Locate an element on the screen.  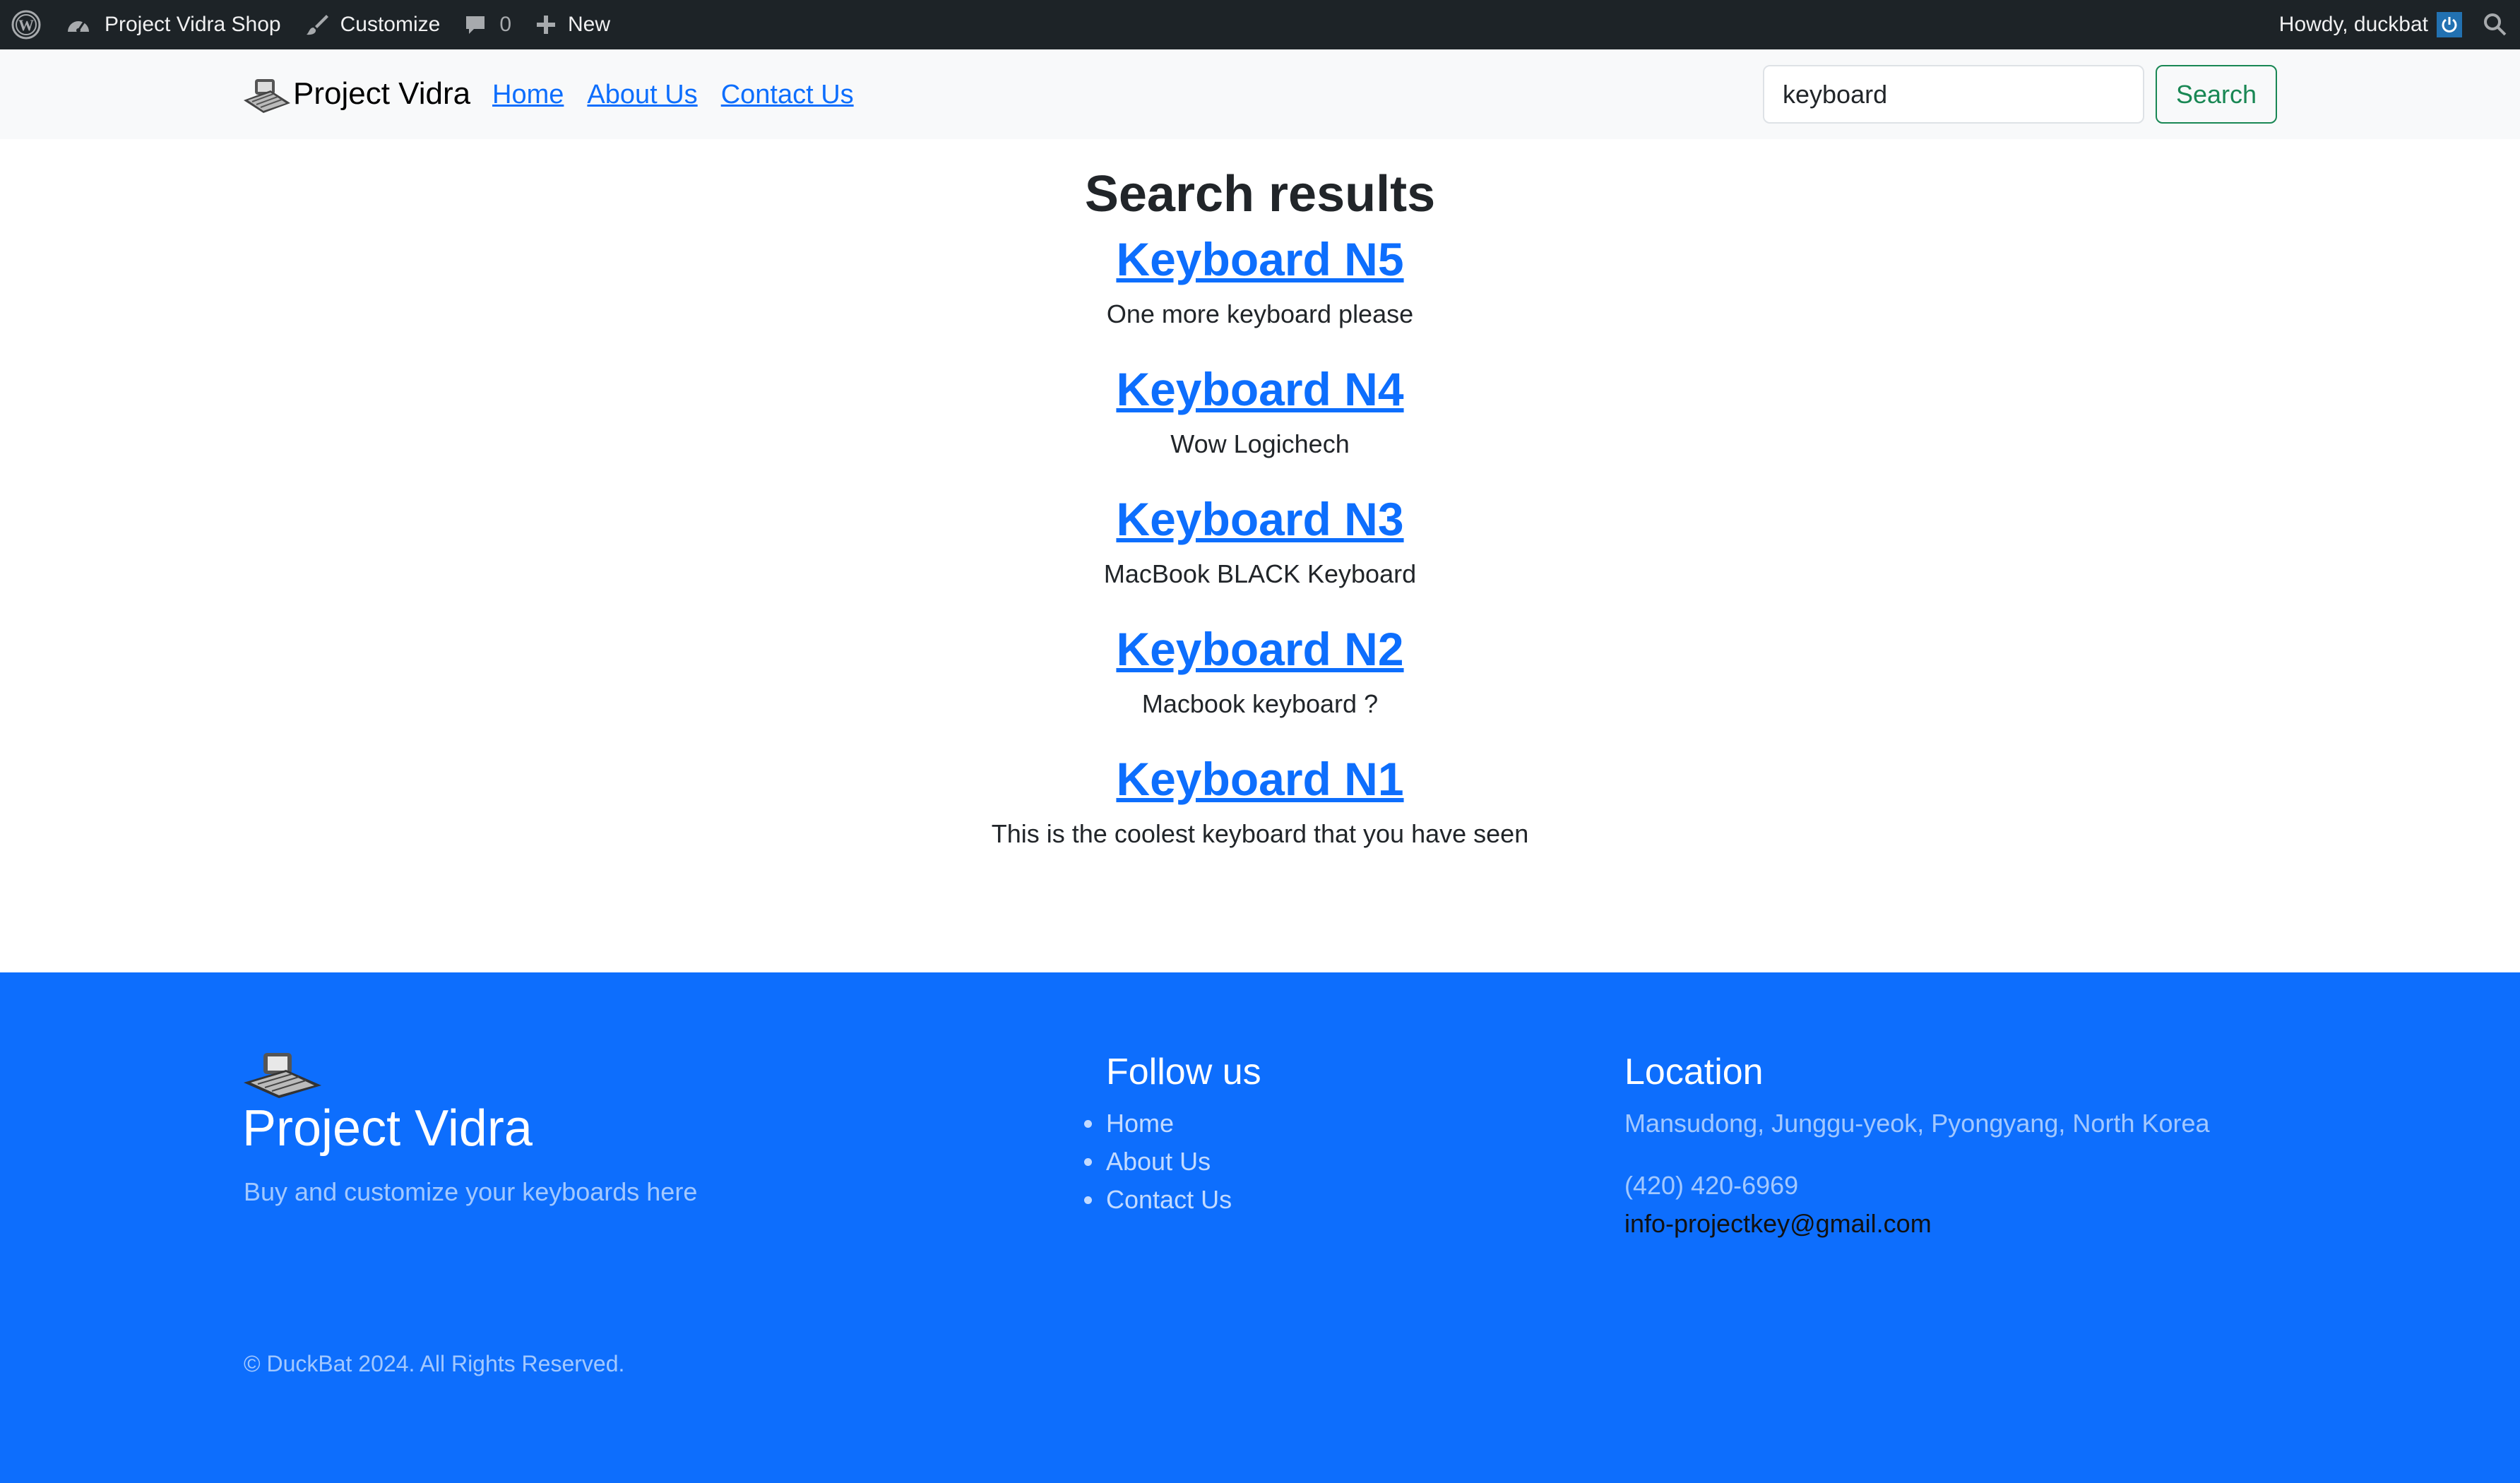
result-excerpt: One more keyboard please is located at coordinates (1260, 313).